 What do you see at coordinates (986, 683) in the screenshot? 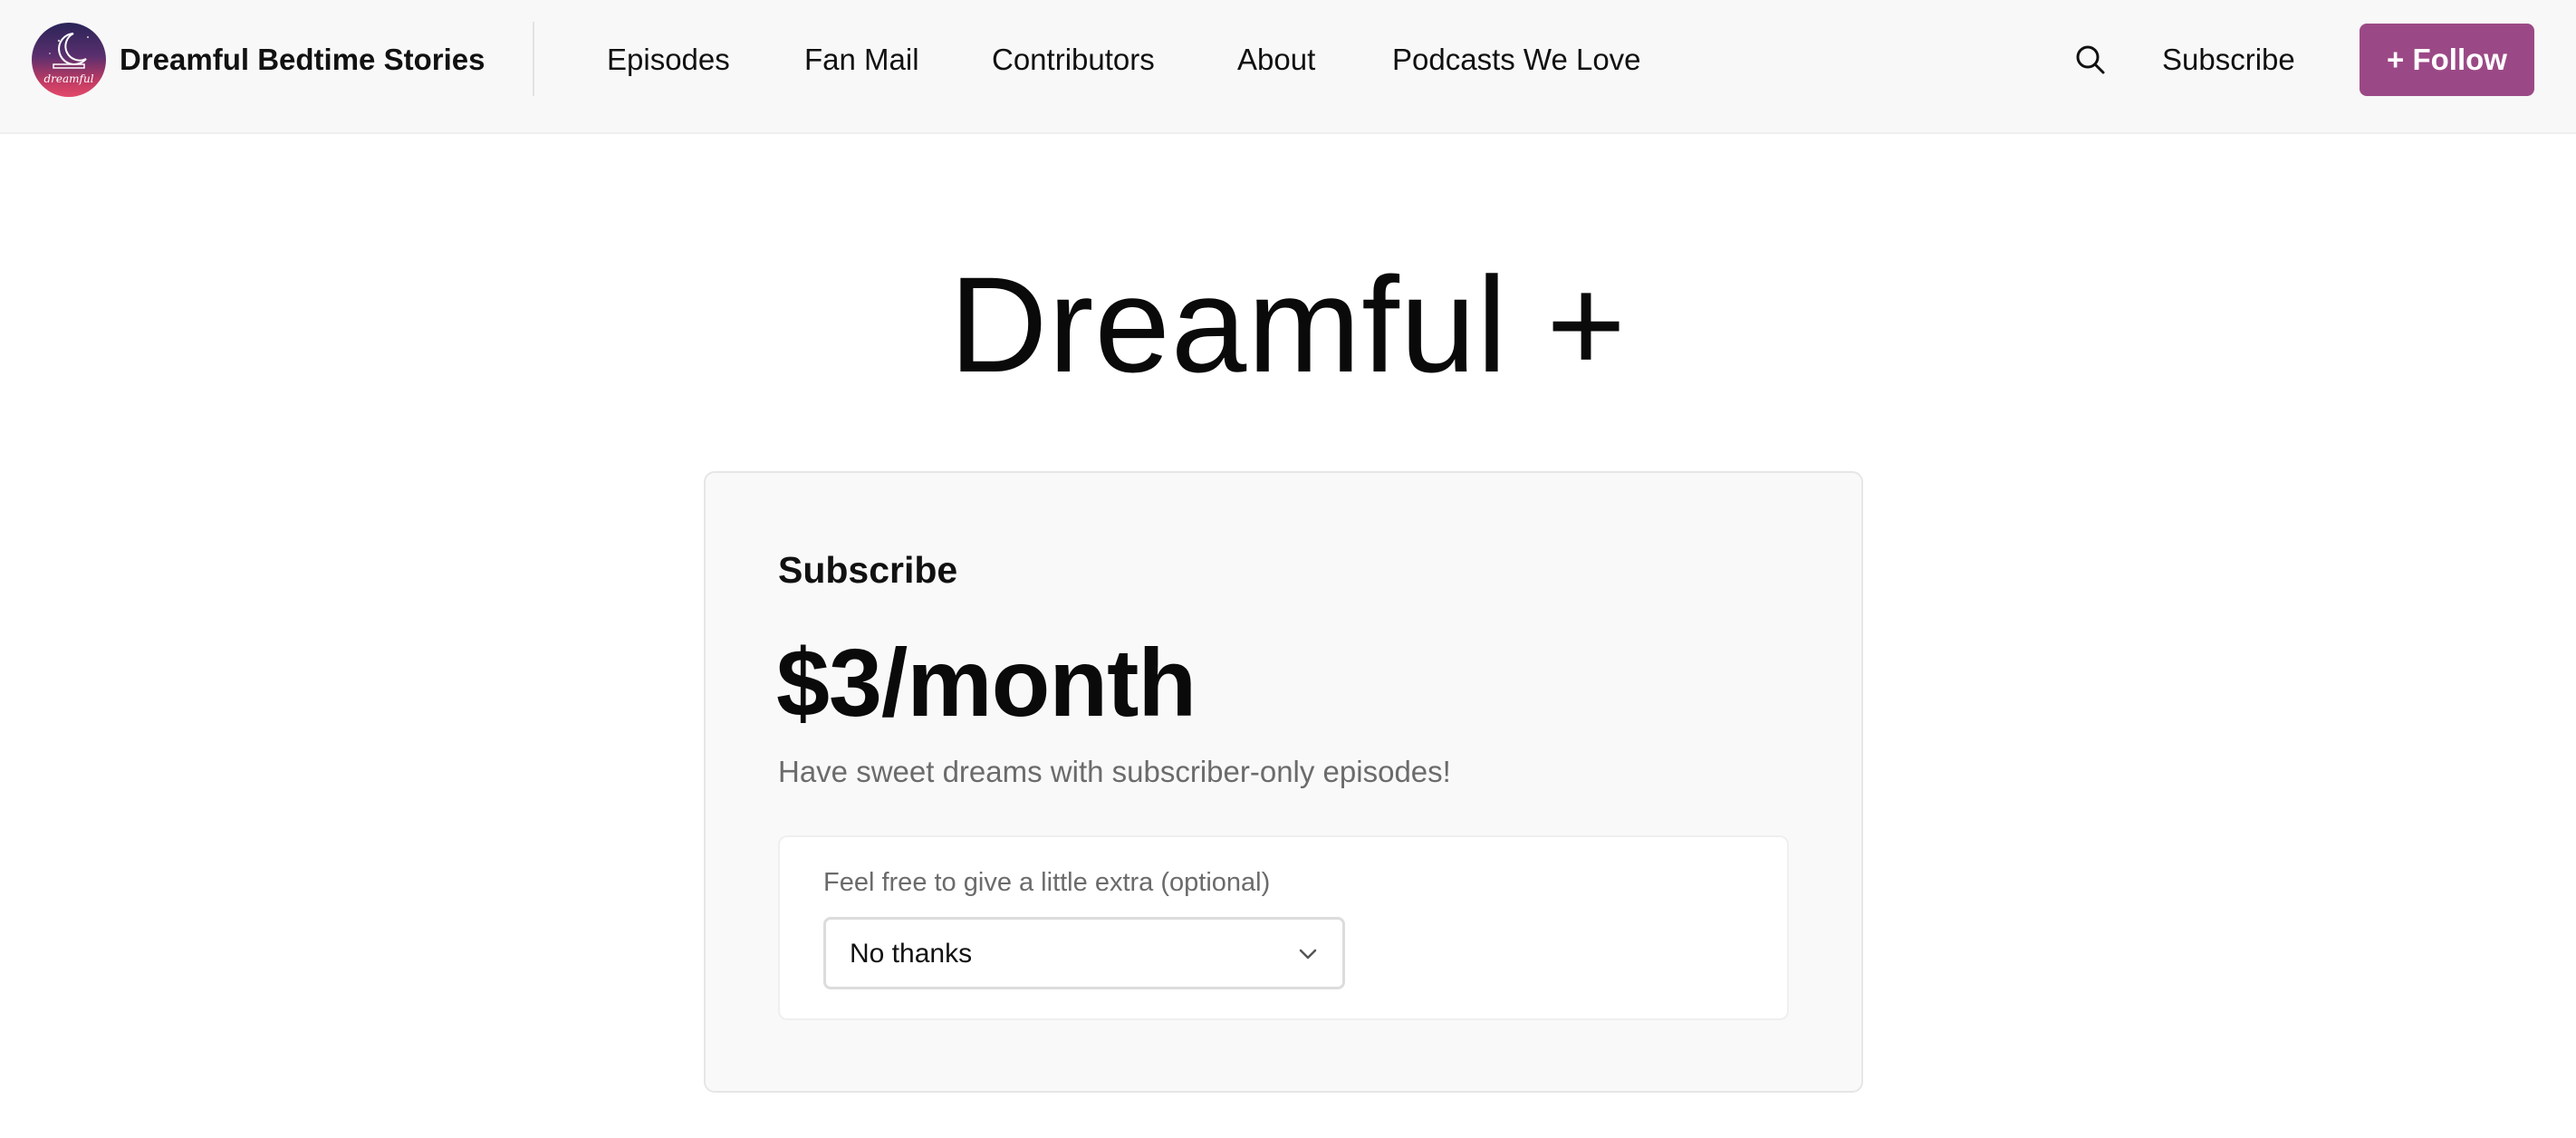
I see `subscription-price: $3/month` at bounding box center [986, 683].